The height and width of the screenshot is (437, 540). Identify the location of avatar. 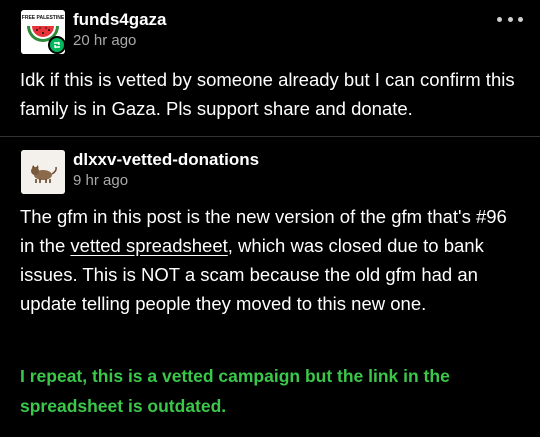
(43, 172).